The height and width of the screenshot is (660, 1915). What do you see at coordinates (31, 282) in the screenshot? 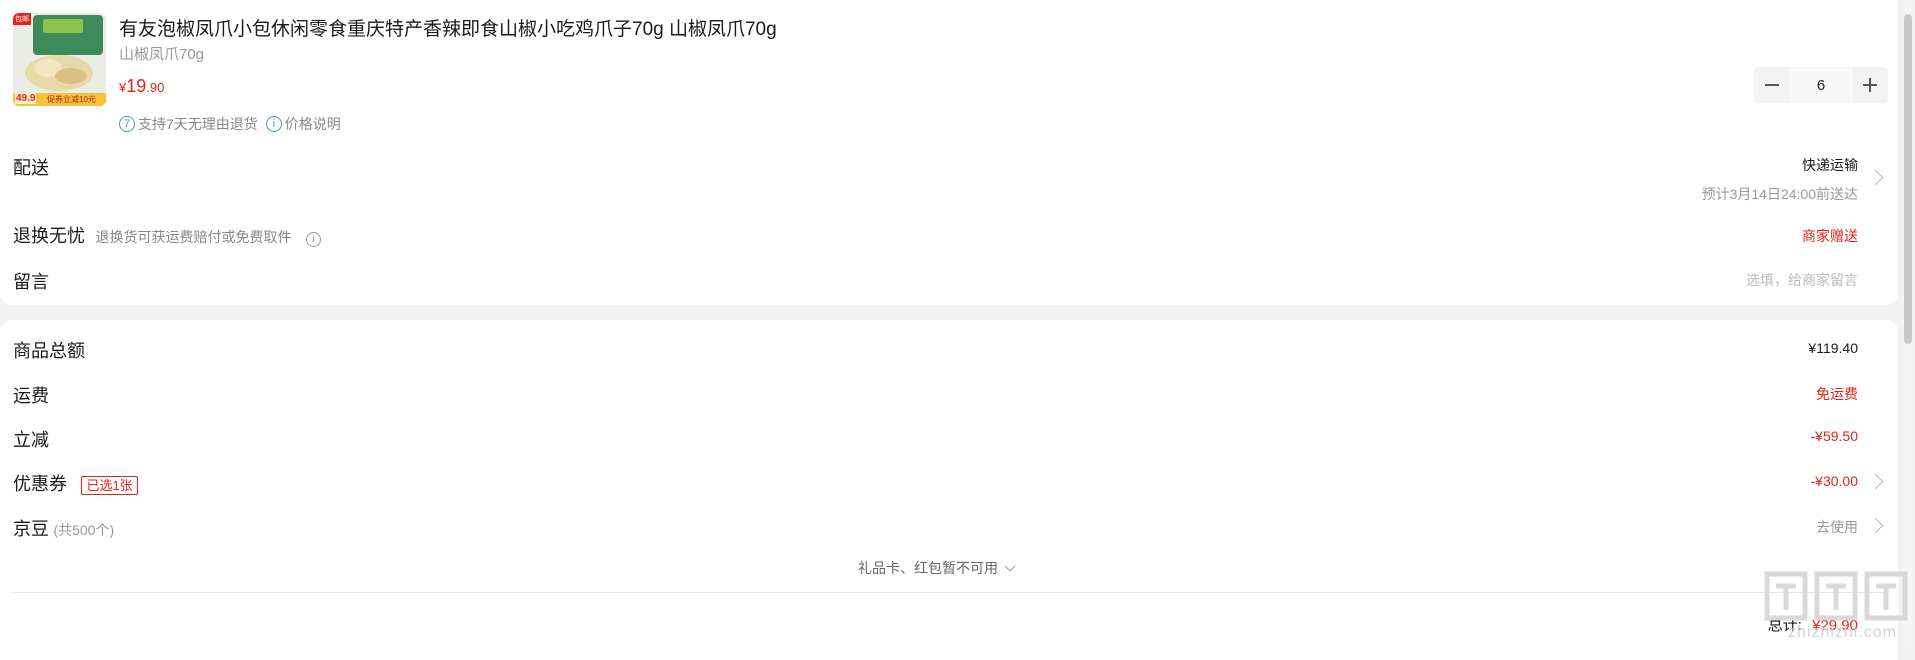
I see `note-label: 留言` at bounding box center [31, 282].